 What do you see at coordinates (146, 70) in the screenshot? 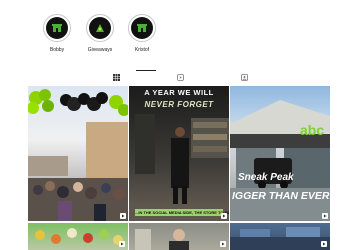
I see `active-tab-indicator` at bounding box center [146, 70].